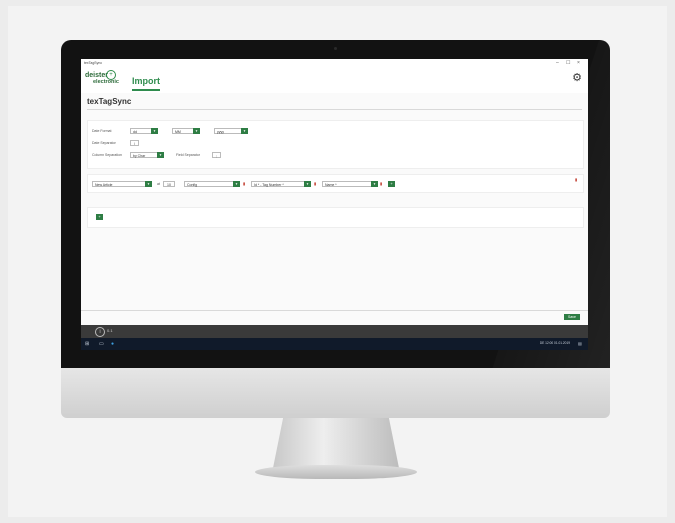  Describe the element at coordinates (335, 393) in the screenshot. I see `monitor-chin` at that location.